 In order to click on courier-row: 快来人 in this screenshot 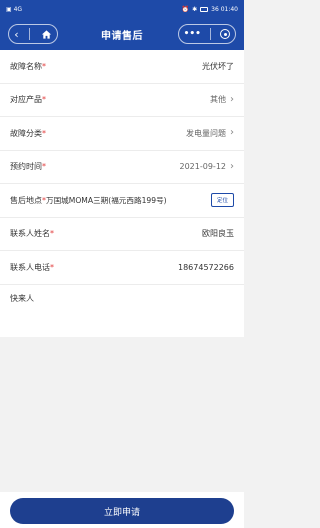, I will do `click(122, 311)`.